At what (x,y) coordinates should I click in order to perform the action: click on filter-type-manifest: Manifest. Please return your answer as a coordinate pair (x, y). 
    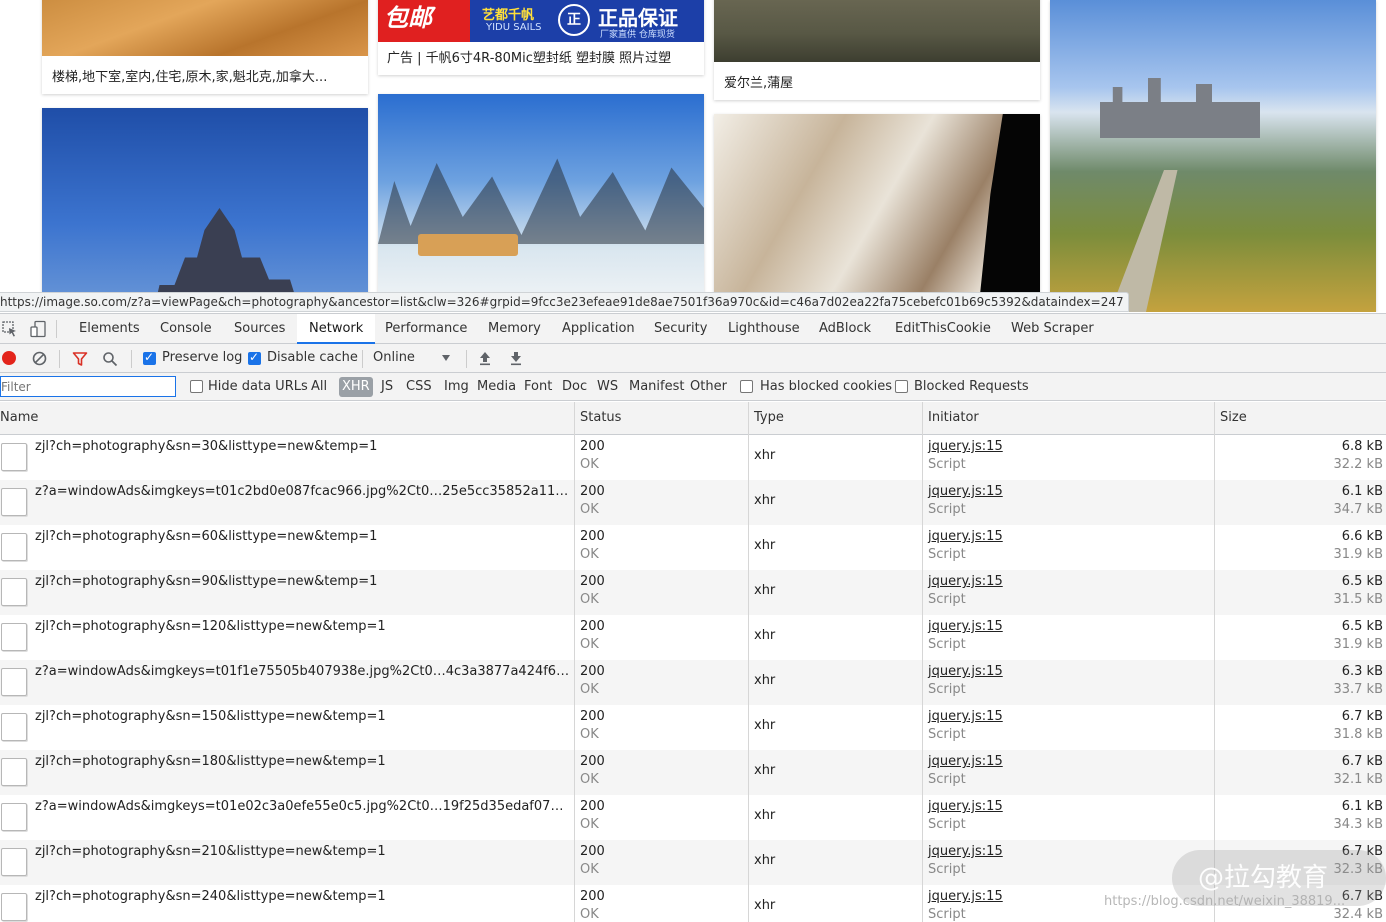
    Looking at the image, I should click on (656, 387).